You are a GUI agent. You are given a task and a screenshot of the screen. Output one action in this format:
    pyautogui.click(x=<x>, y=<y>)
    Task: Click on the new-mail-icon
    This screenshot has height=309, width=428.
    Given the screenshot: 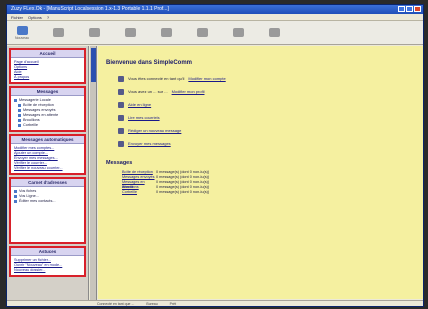 What is the action you would take?
    pyautogui.click(x=22, y=30)
    